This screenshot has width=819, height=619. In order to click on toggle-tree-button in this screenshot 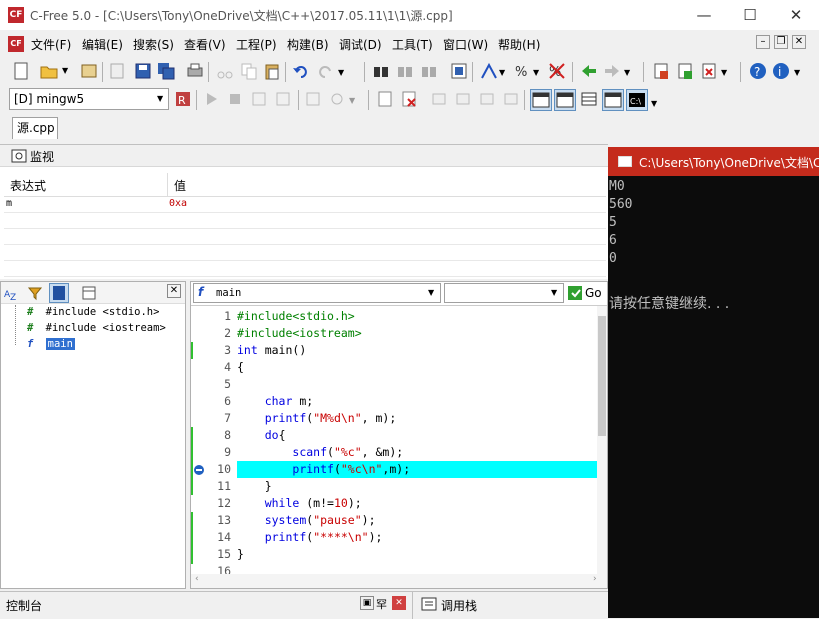, I will do `click(59, 293)`.